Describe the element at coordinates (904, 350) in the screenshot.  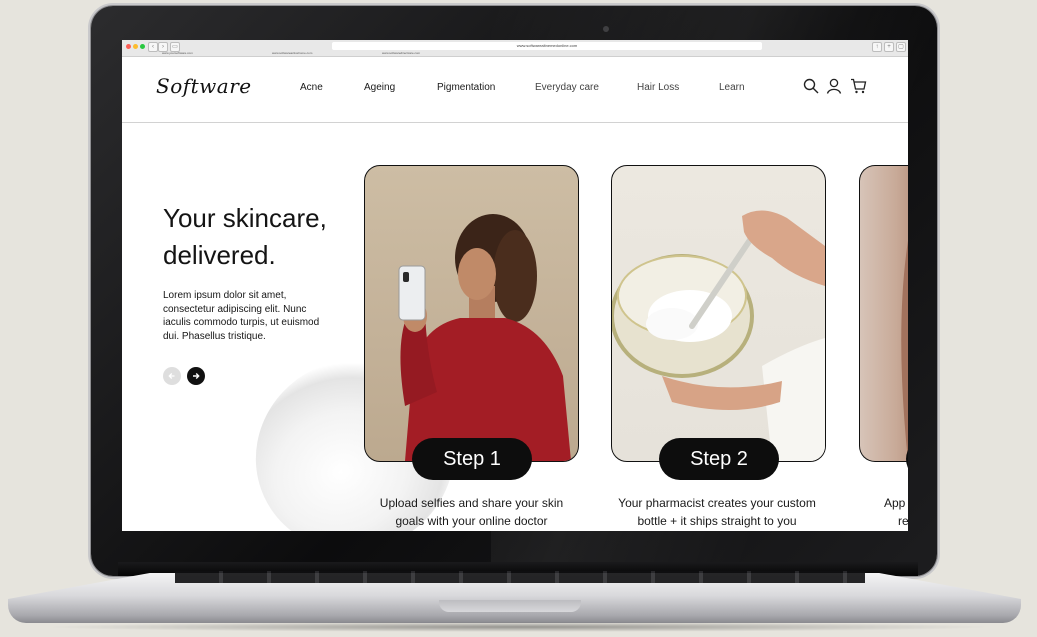
I see `skin-closeup-photo` at that location.